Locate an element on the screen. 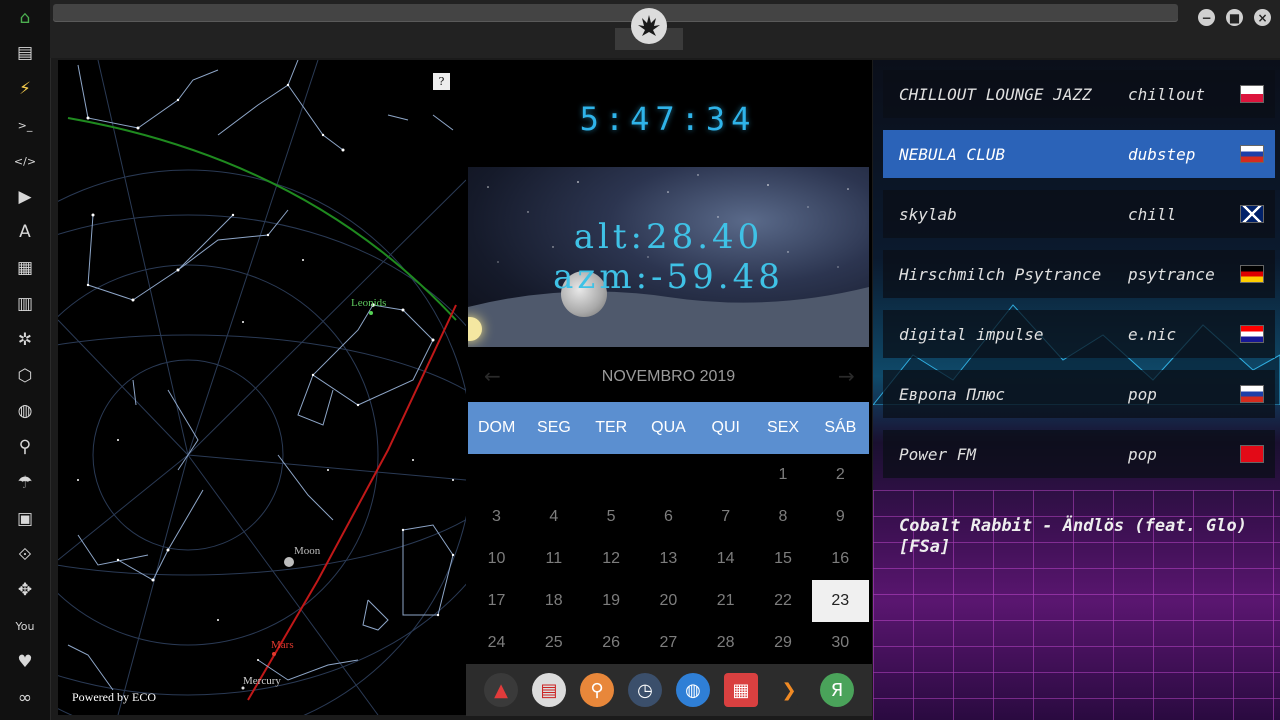  calendar-day: 18 is located at coordinates (553, 601).